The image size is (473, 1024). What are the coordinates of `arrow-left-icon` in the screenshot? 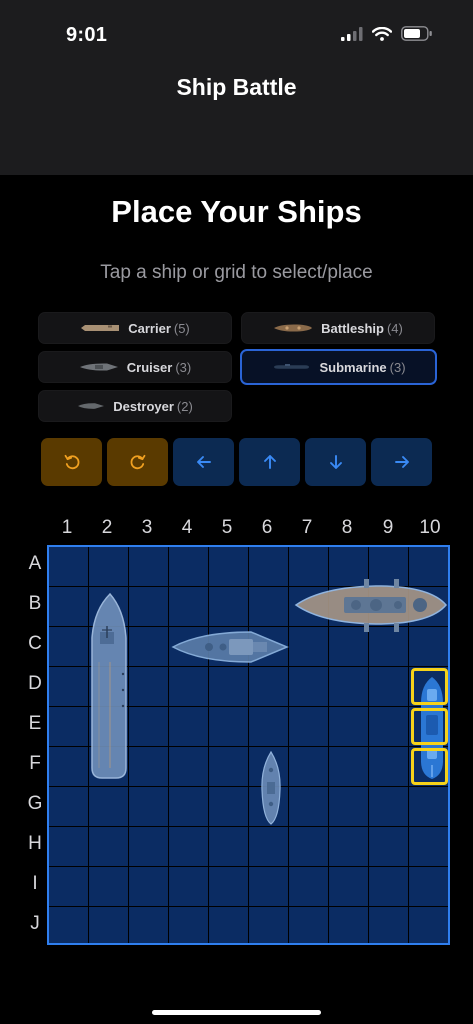 It's located at (203, 462).